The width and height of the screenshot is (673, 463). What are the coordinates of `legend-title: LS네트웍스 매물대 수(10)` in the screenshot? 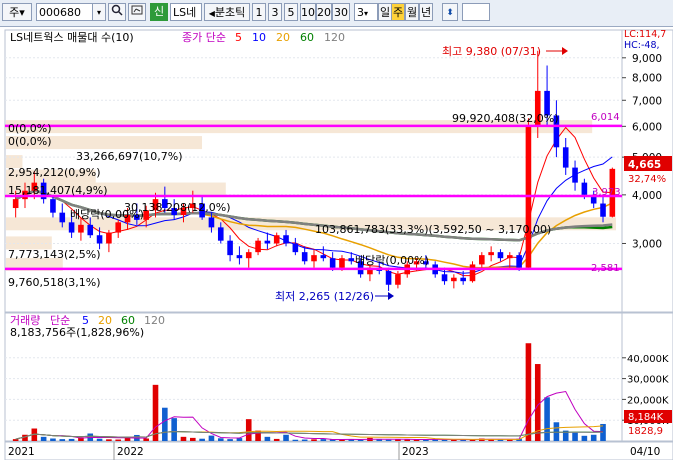 It's located at (72, 37).